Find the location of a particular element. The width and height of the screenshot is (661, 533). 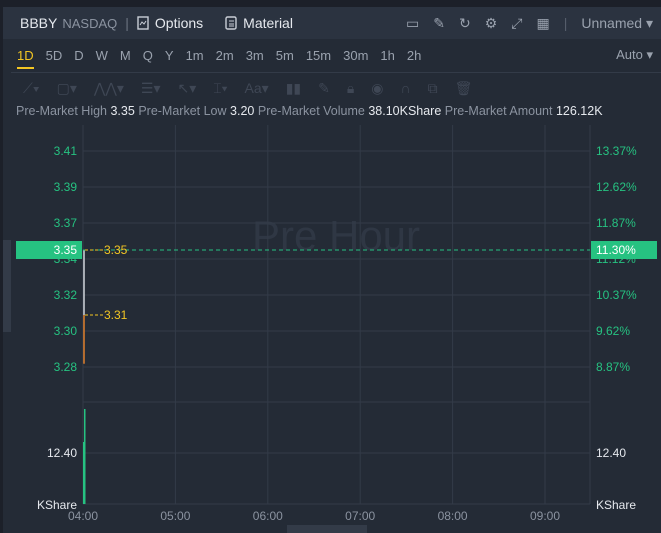

percent-tick: 8.87% is located at coordinates (613, 367).